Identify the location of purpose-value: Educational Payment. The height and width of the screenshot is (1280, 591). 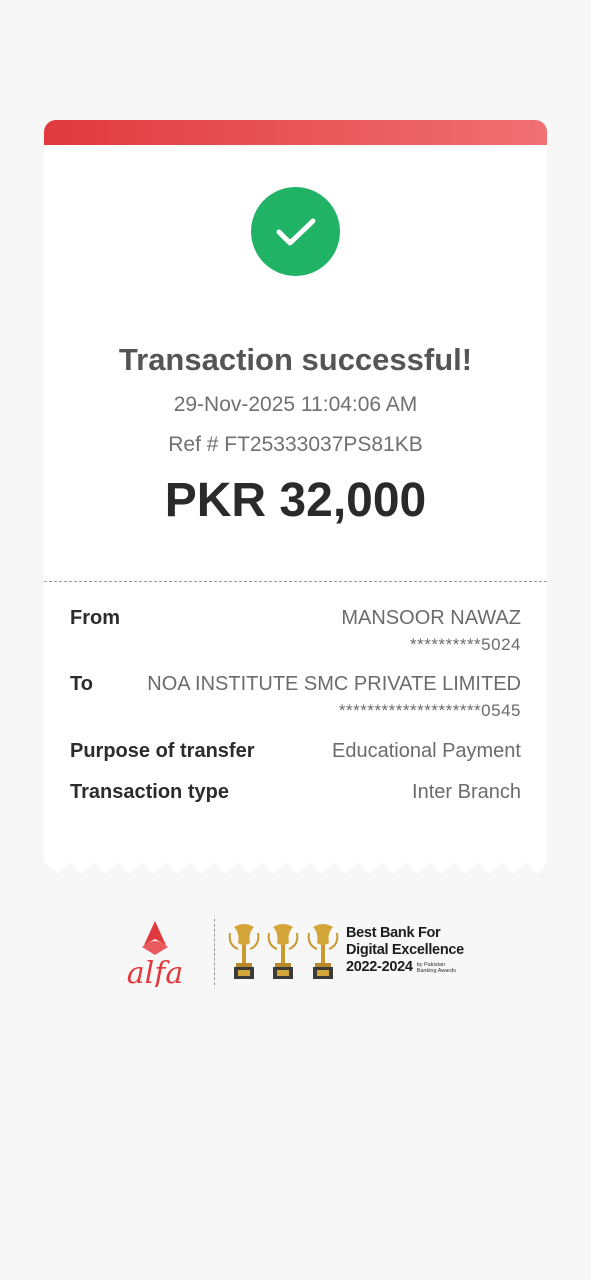
(426, 751).